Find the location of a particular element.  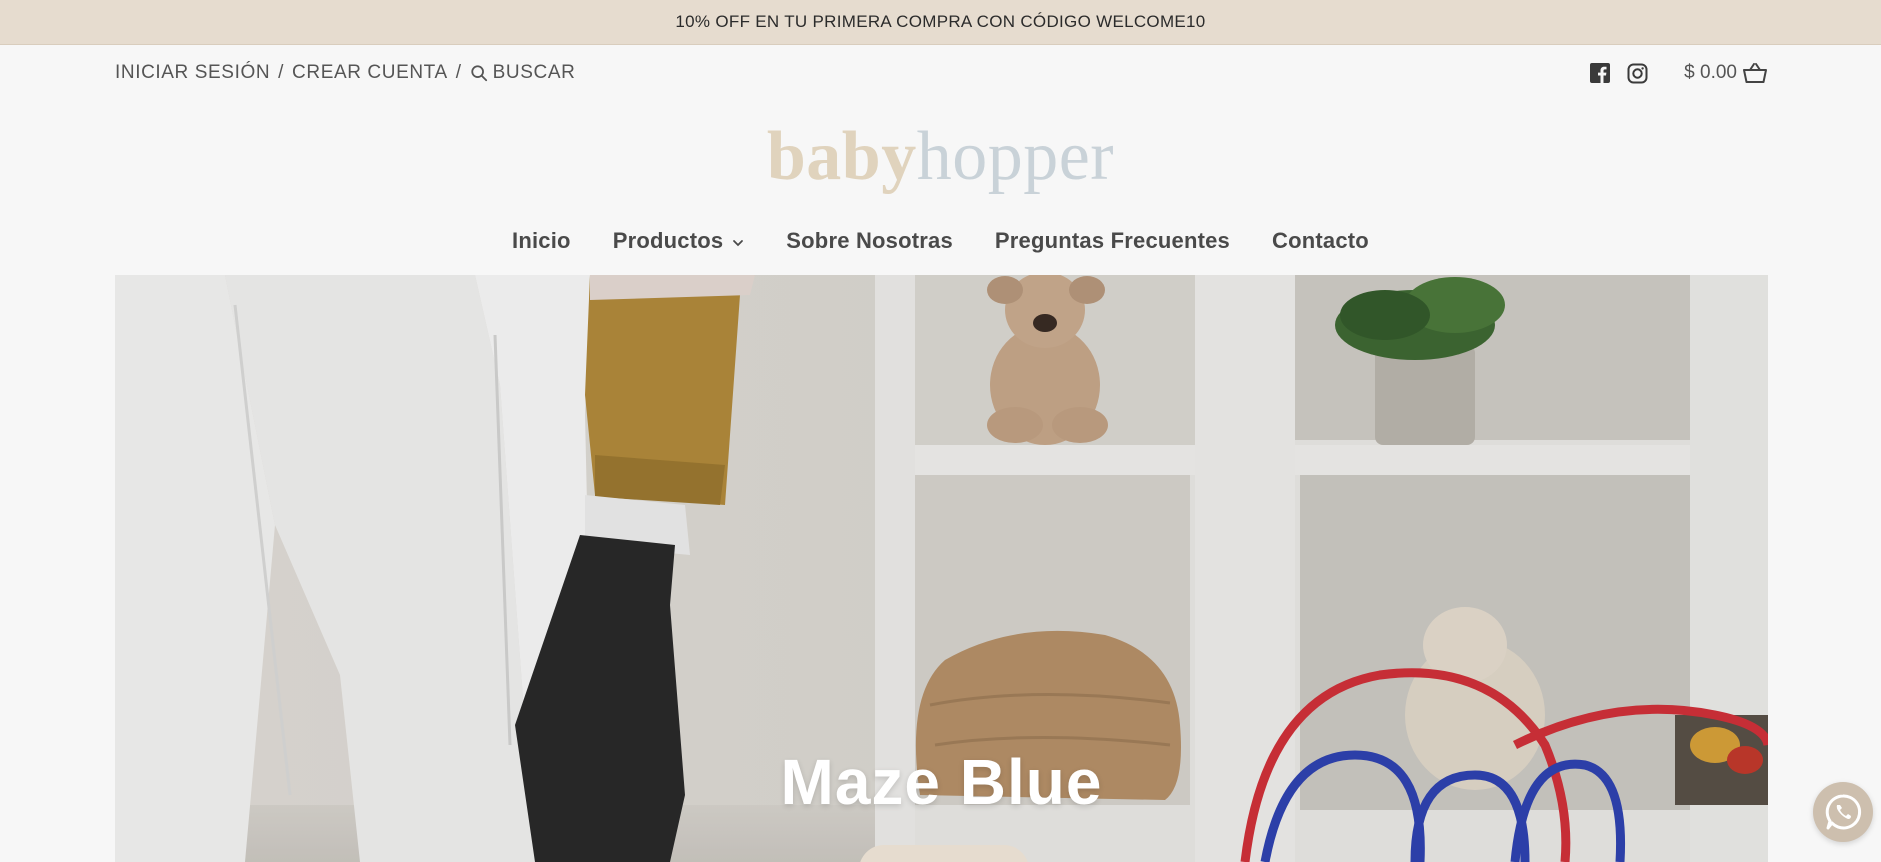

login-link: INICIAR SESIÓN is located at coordinates (192, 73).